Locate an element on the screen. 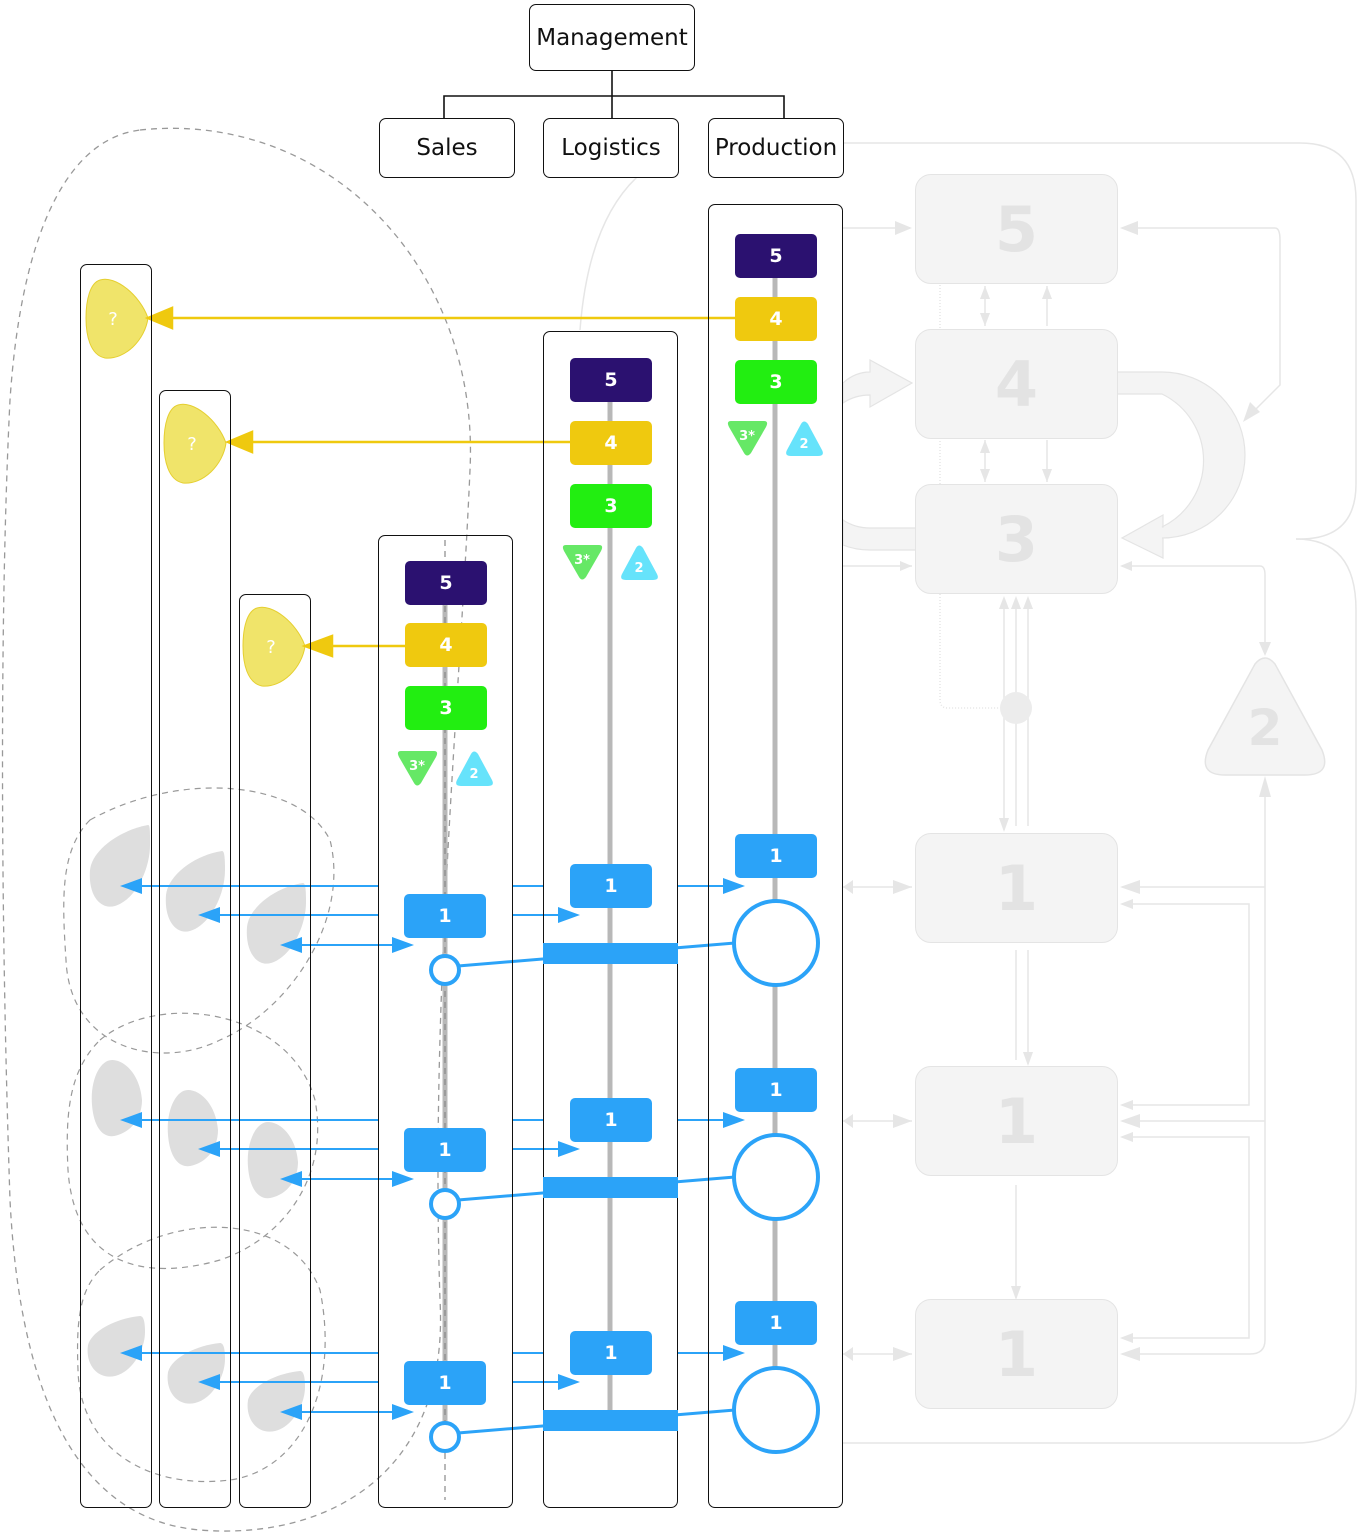 The image size is (1358, 1533). sales-op3-badge: 1 is located at coordinates (445, 1383).